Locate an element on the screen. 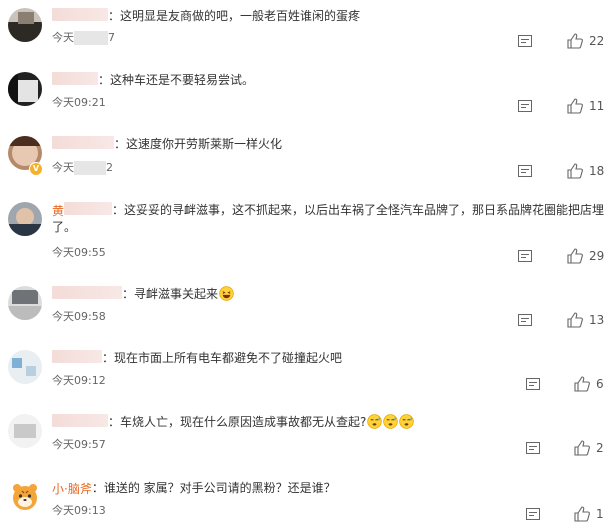 The height and width of the screenshot is (528, 613). comment-item: ：这明显是友商做的吧，一般老百姓谁闲的蛋疼 今天 7 22 is located at coordinates (306, 30).